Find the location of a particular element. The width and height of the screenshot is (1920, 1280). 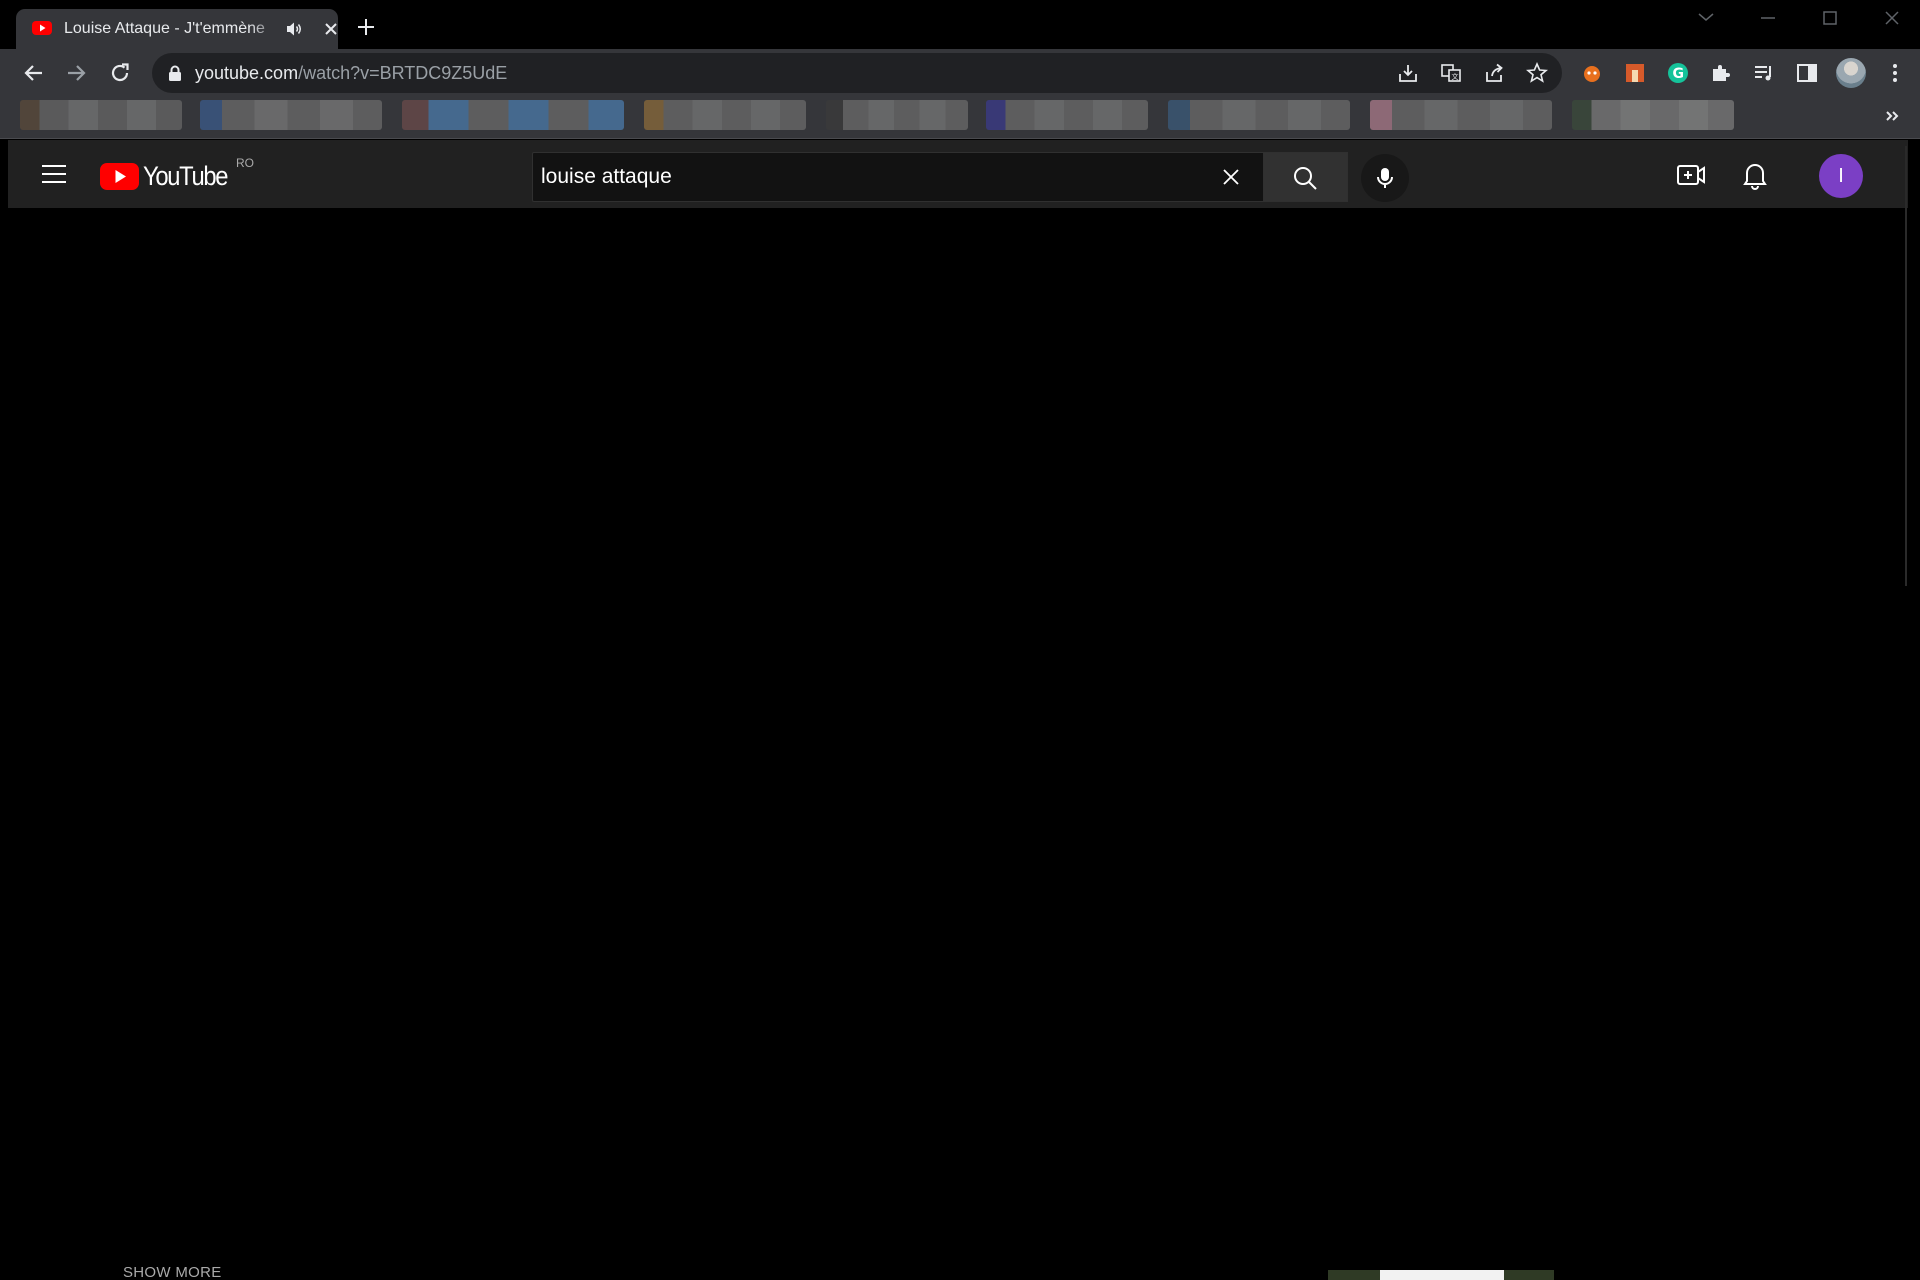

extension-castle-icon is located at coordinates (1635, 73).